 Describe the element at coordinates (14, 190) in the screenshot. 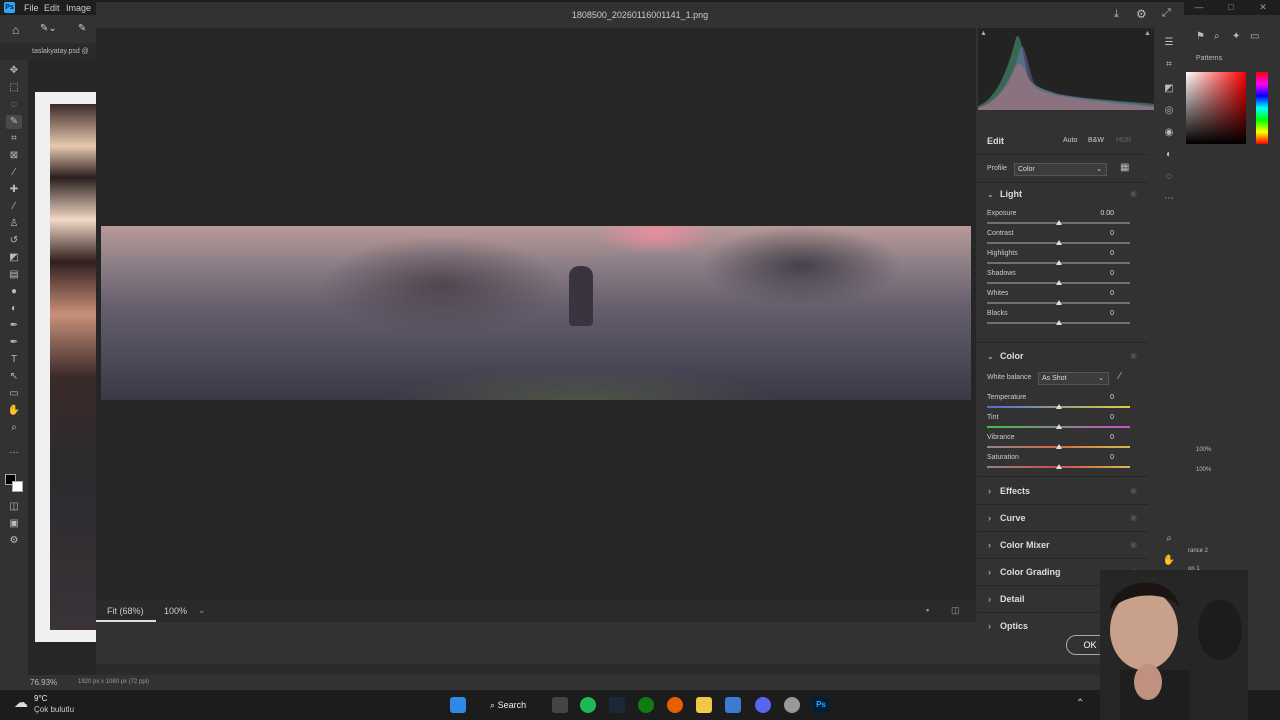

I see `healing-tool-icon: ✚` at that location.